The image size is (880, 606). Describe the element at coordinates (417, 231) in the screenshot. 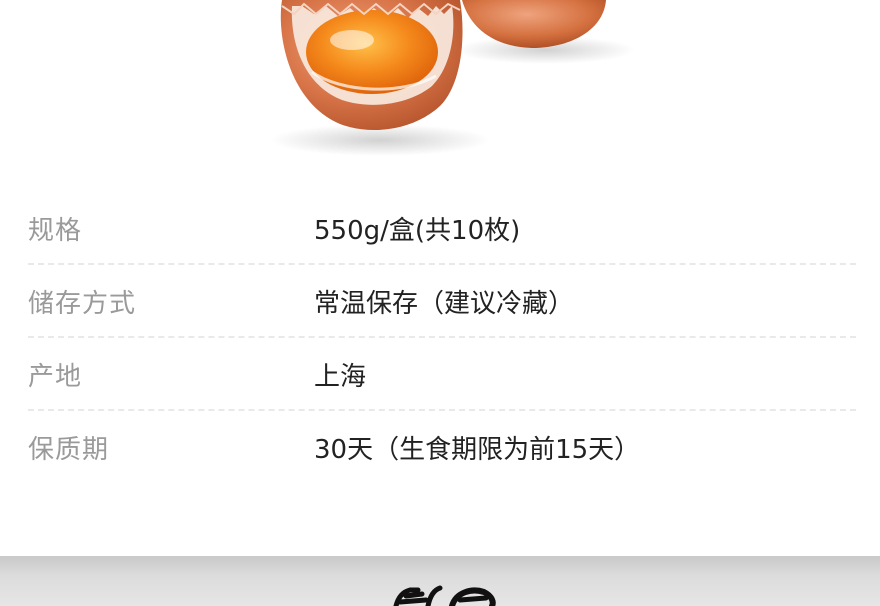

I see `spec-value: 550g/盒(共10枚)` at that location.